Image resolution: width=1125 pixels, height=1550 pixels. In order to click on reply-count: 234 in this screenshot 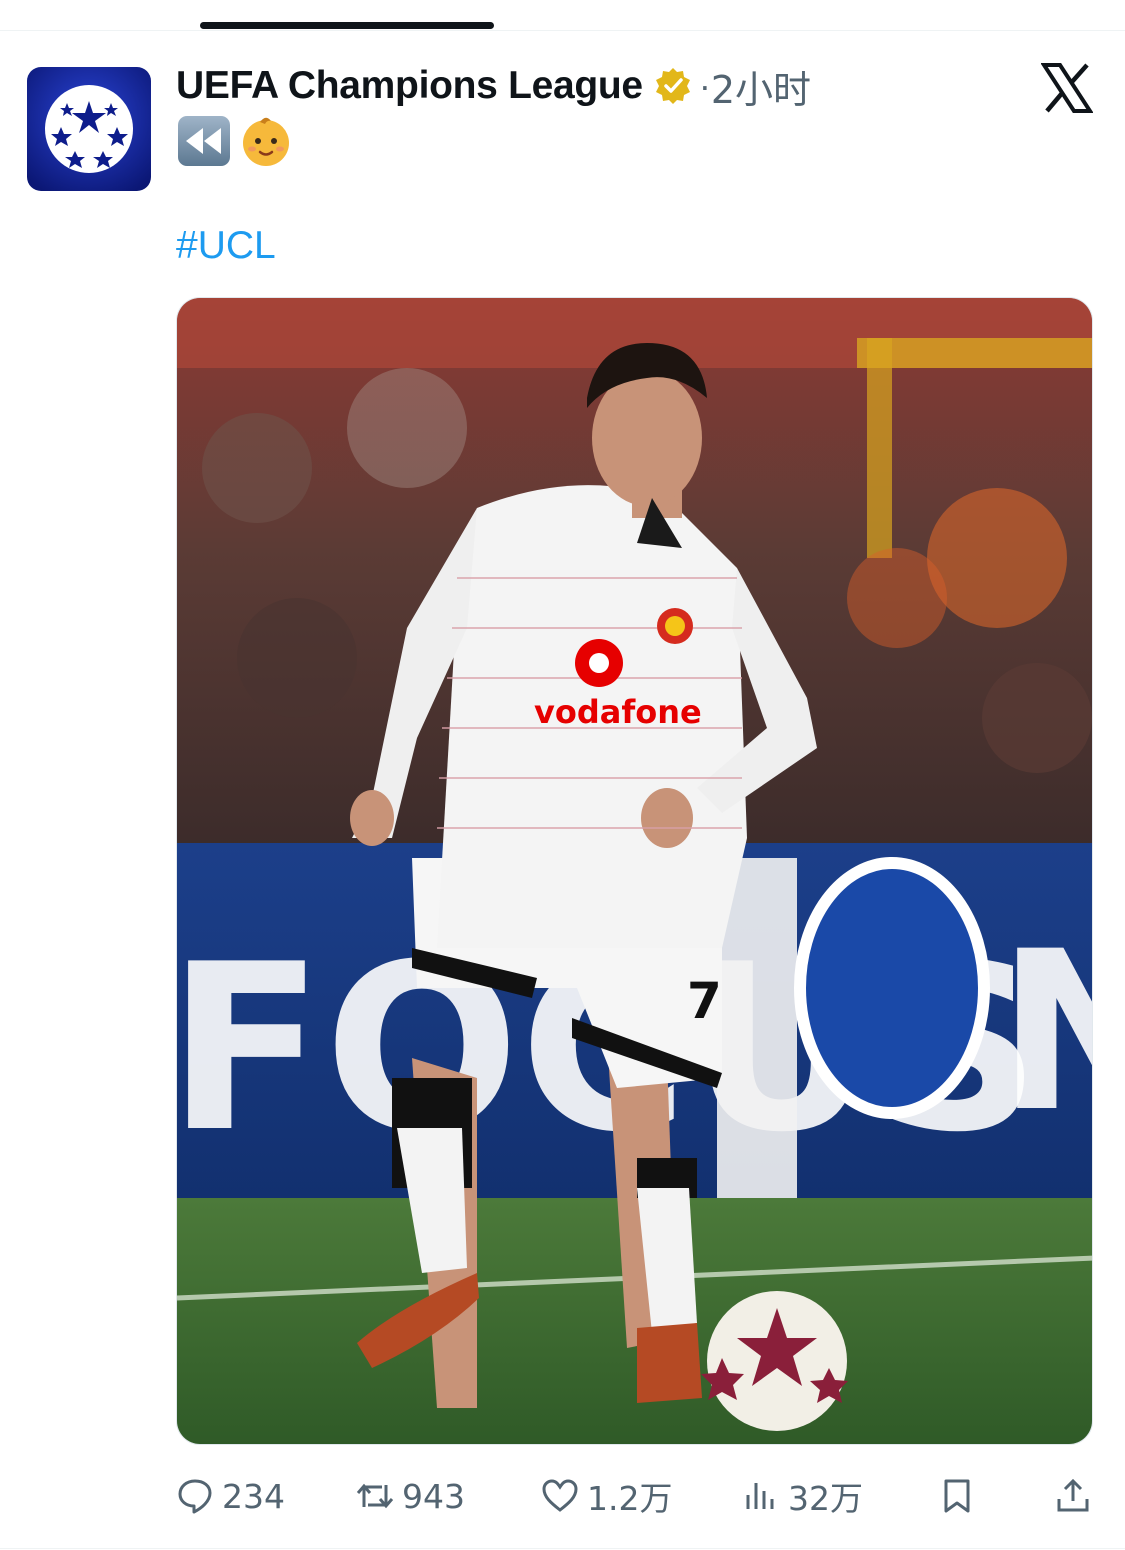, I will do `click(253, 1496)`.